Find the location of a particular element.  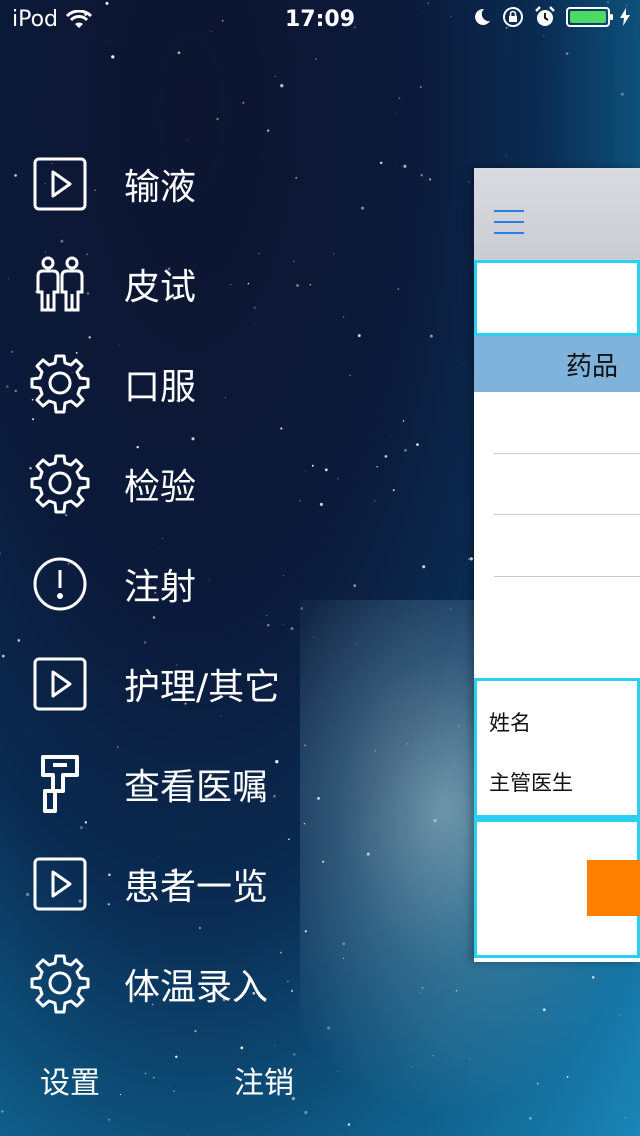

menu-item-injection: 注射 is located at coordinates (178, 584).